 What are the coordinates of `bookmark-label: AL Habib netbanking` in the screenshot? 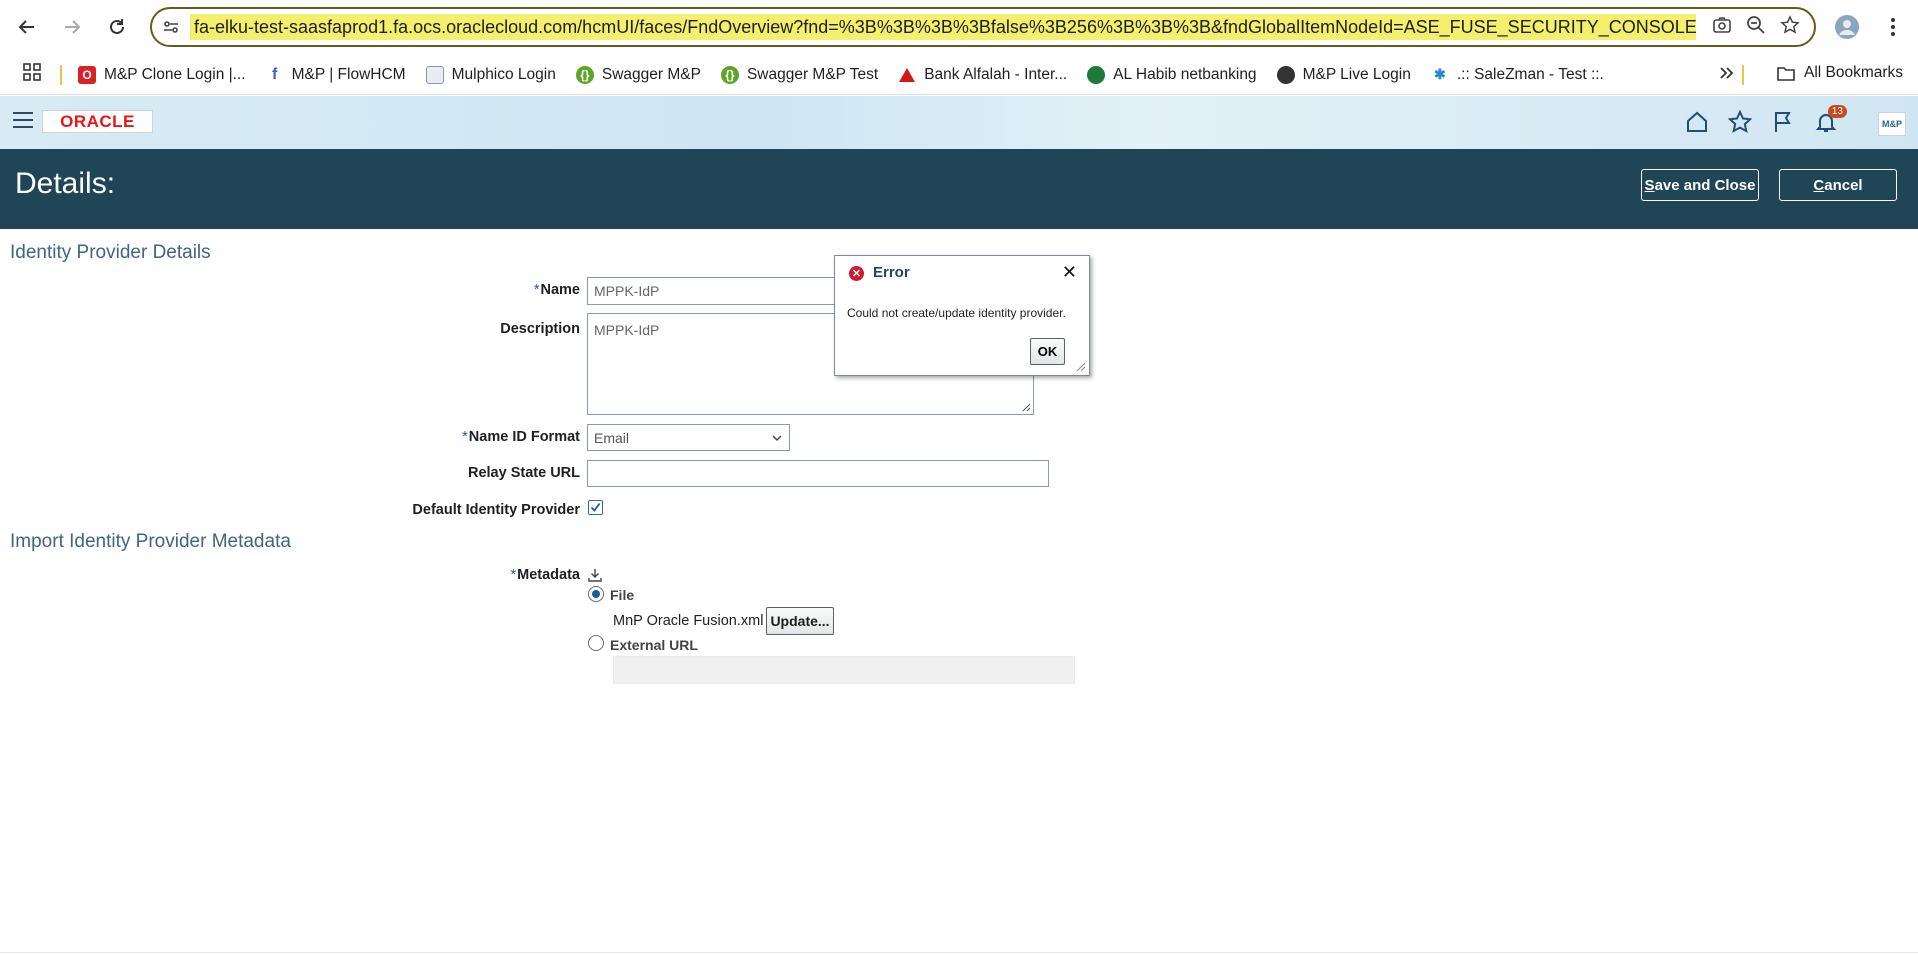 It's located at (1185, 74).